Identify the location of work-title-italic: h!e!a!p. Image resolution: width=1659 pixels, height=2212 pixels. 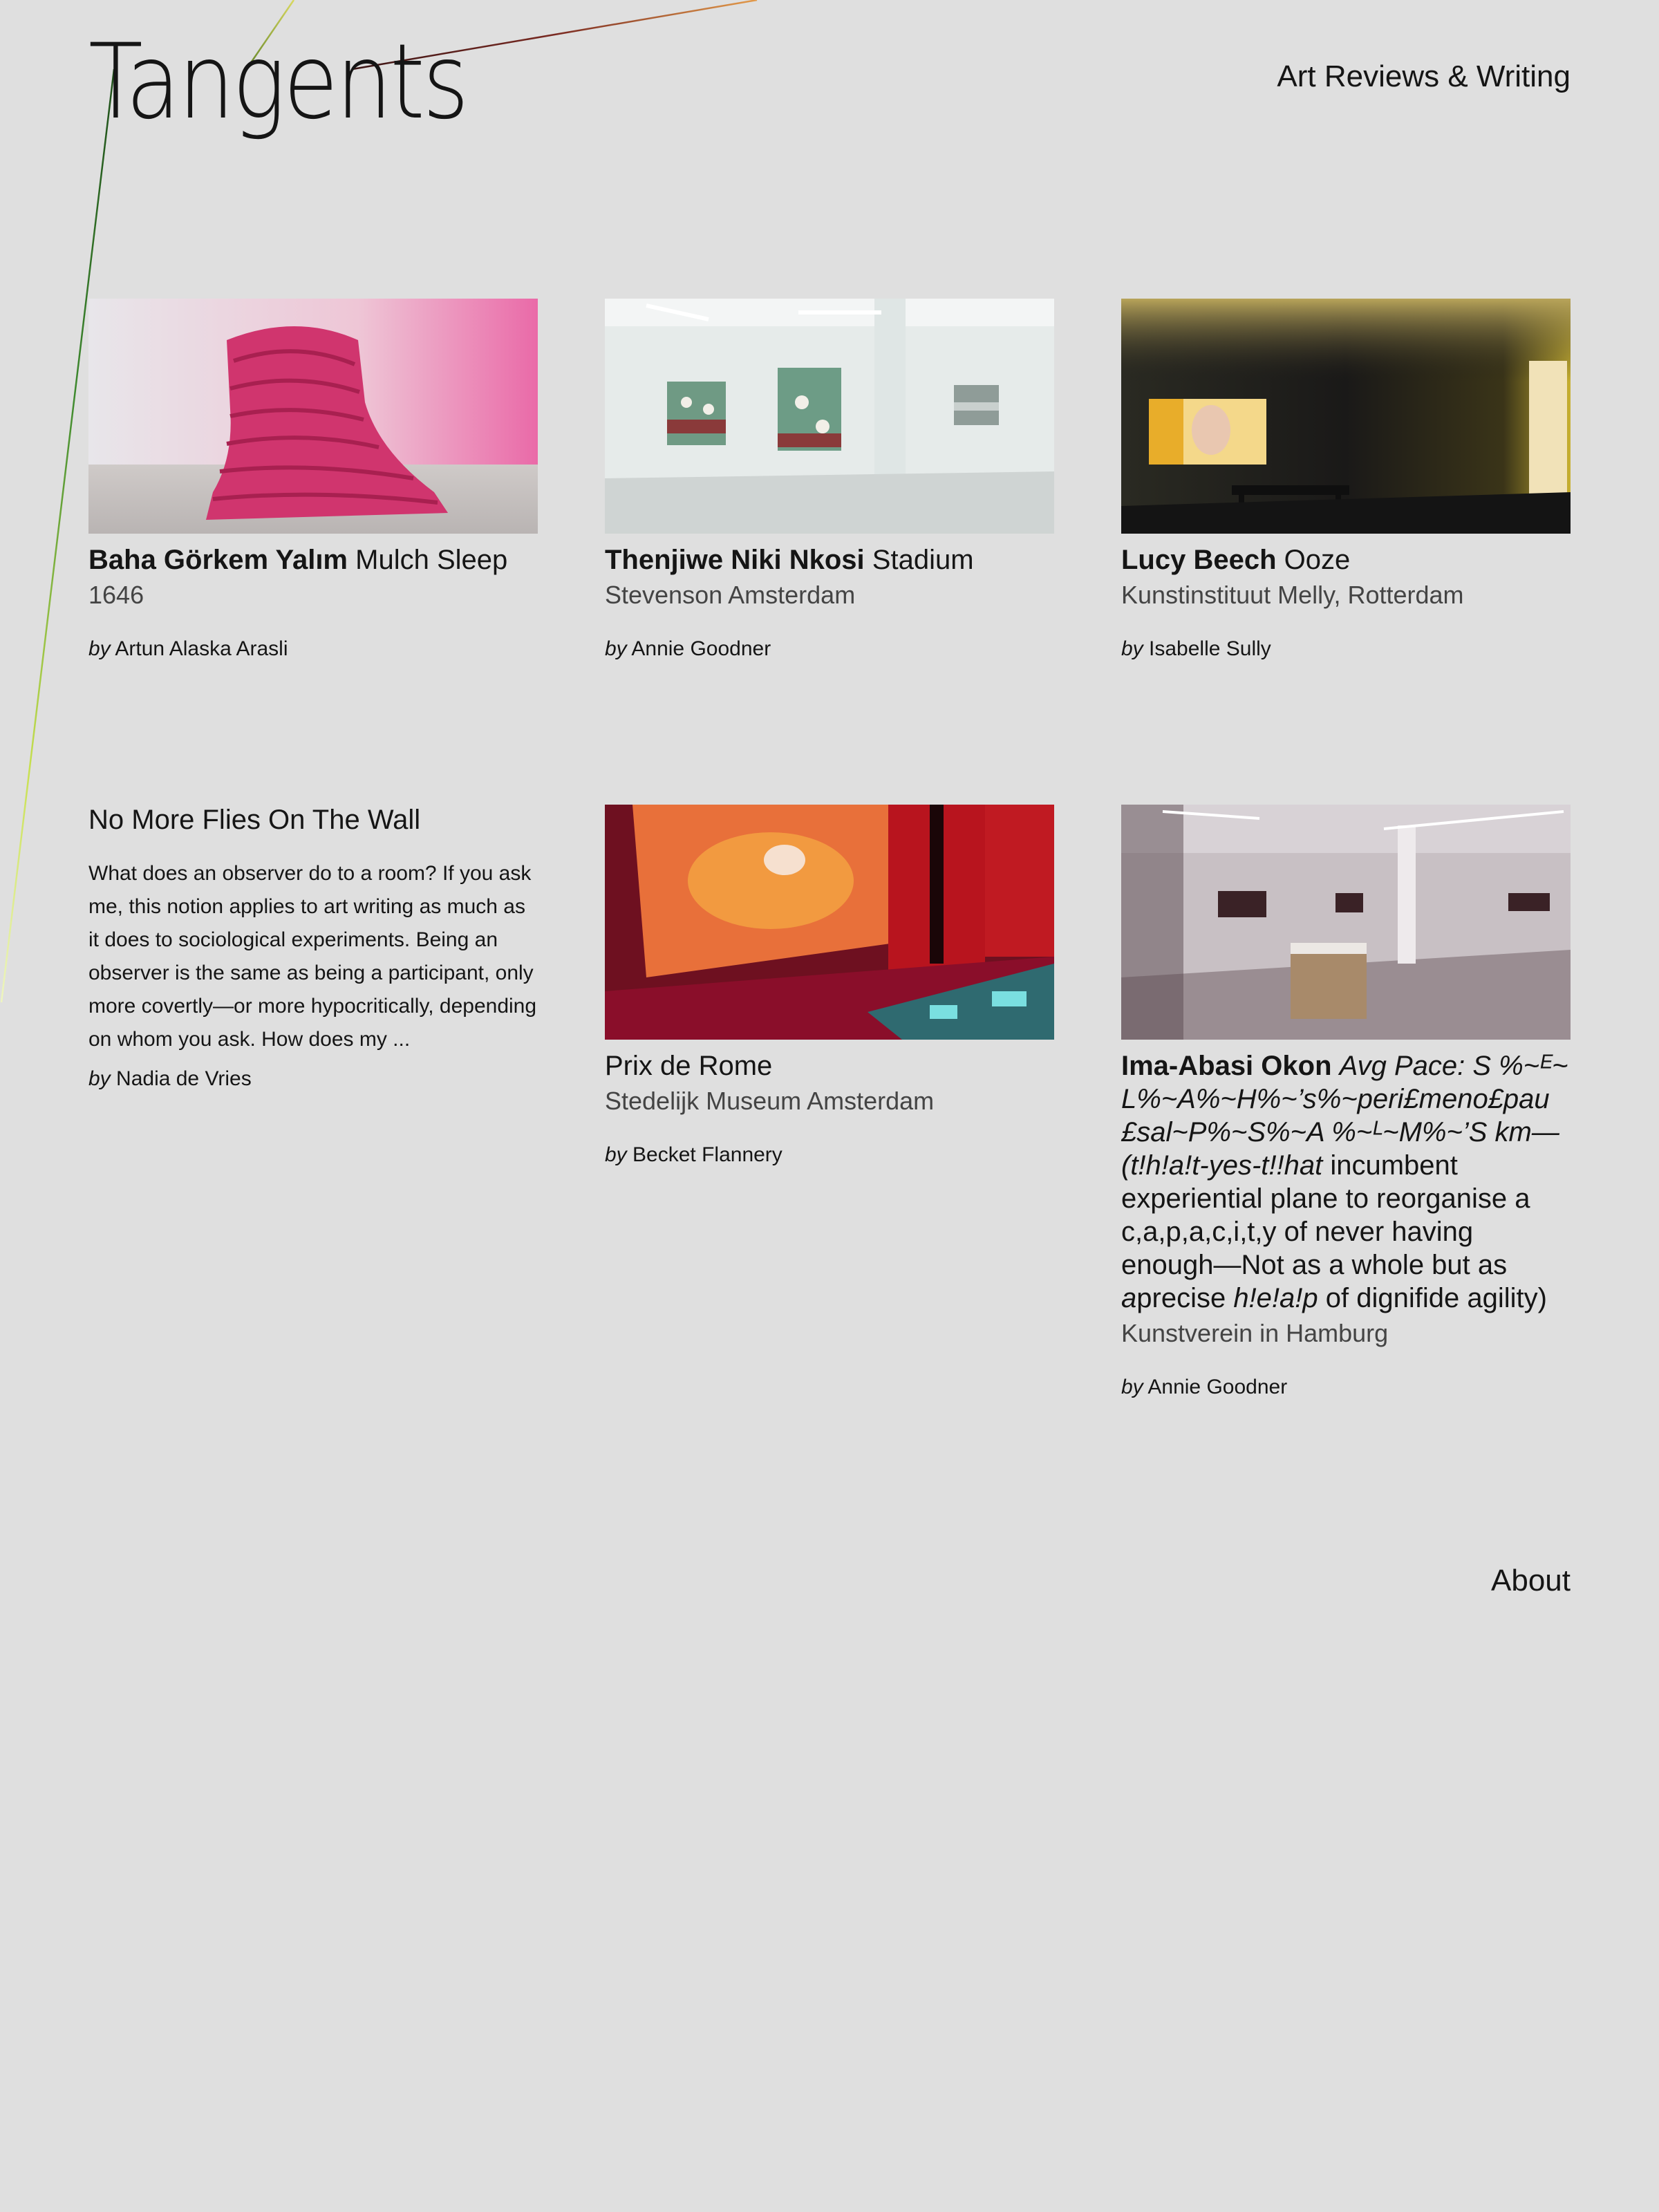
(1275, 1298).